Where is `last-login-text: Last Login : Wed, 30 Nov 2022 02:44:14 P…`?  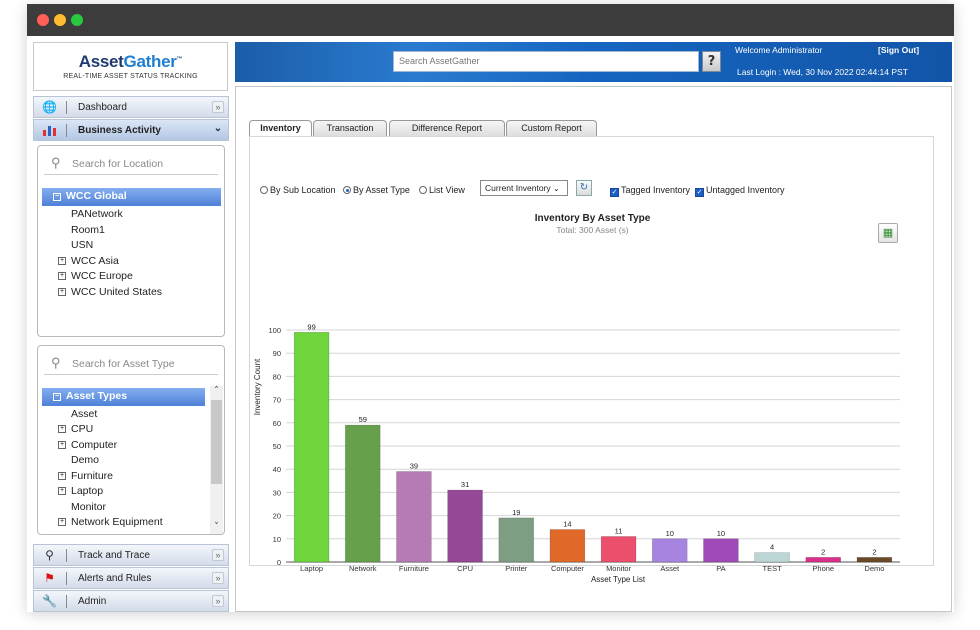
last-login-text: Last Login : Wed, 30 Nov 2022 02:44:14 P… is located at coordinates (822, 72).